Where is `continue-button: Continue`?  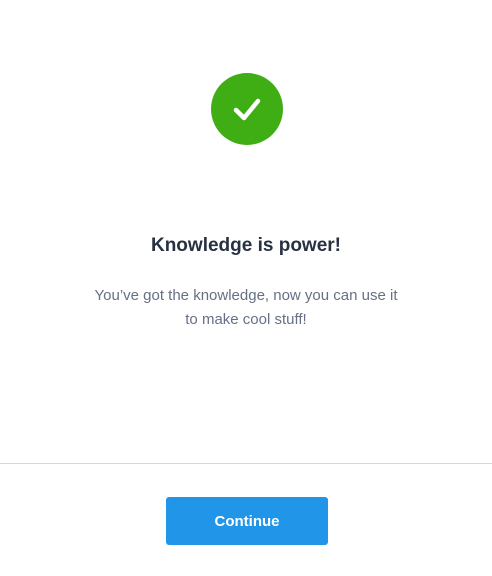
continue-button: Continue is located at coordinates (247, 521).